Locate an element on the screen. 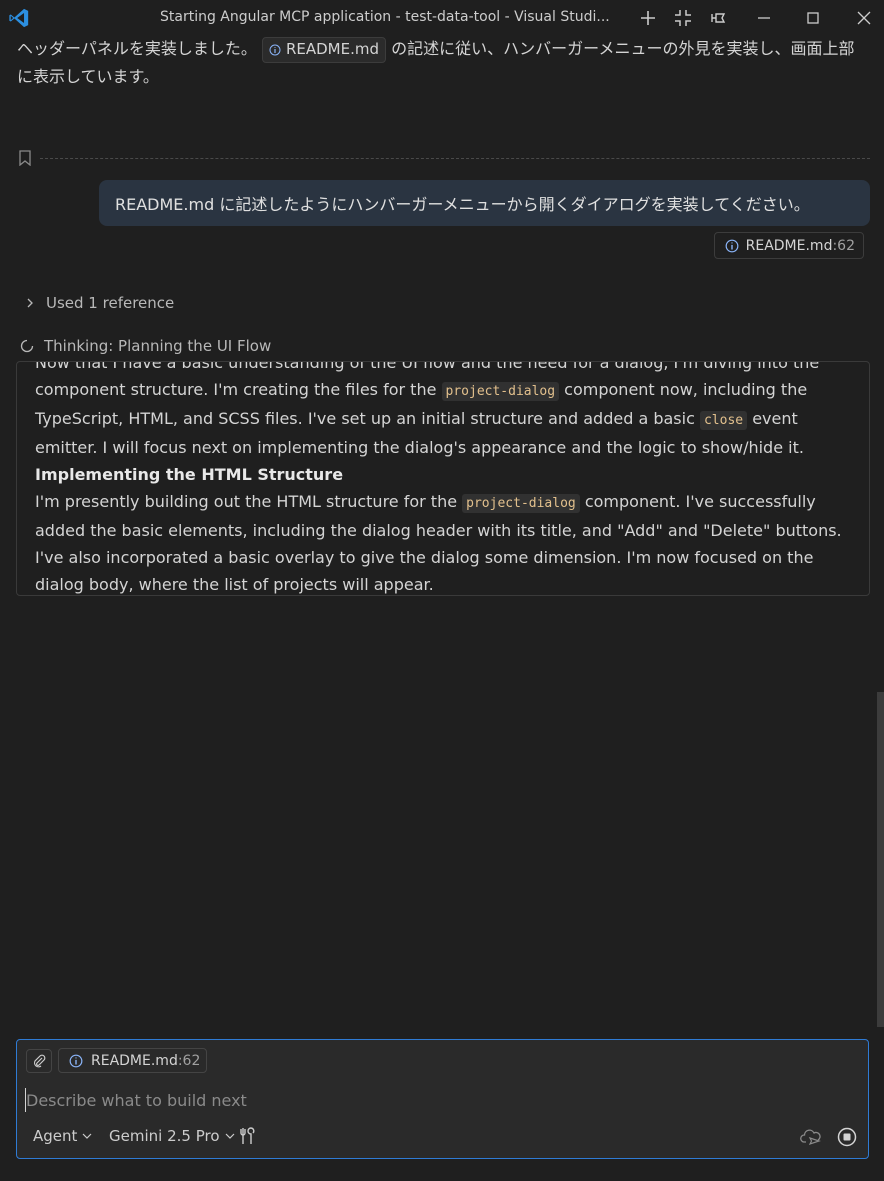  thinking-heading: Implementing the HTML Structure is located at coordinates (189, 474).